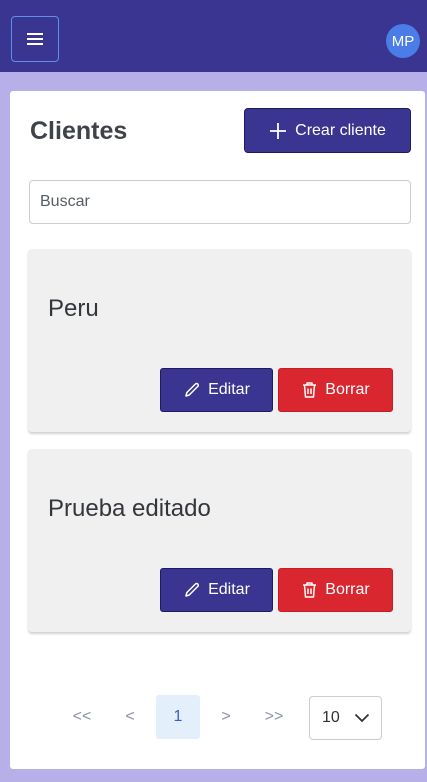 The image size is (427, 782). What do you see at coordinates (226, 717) in the screenshot?
I see `pagination-next: >` at bounding box center [226, 717].